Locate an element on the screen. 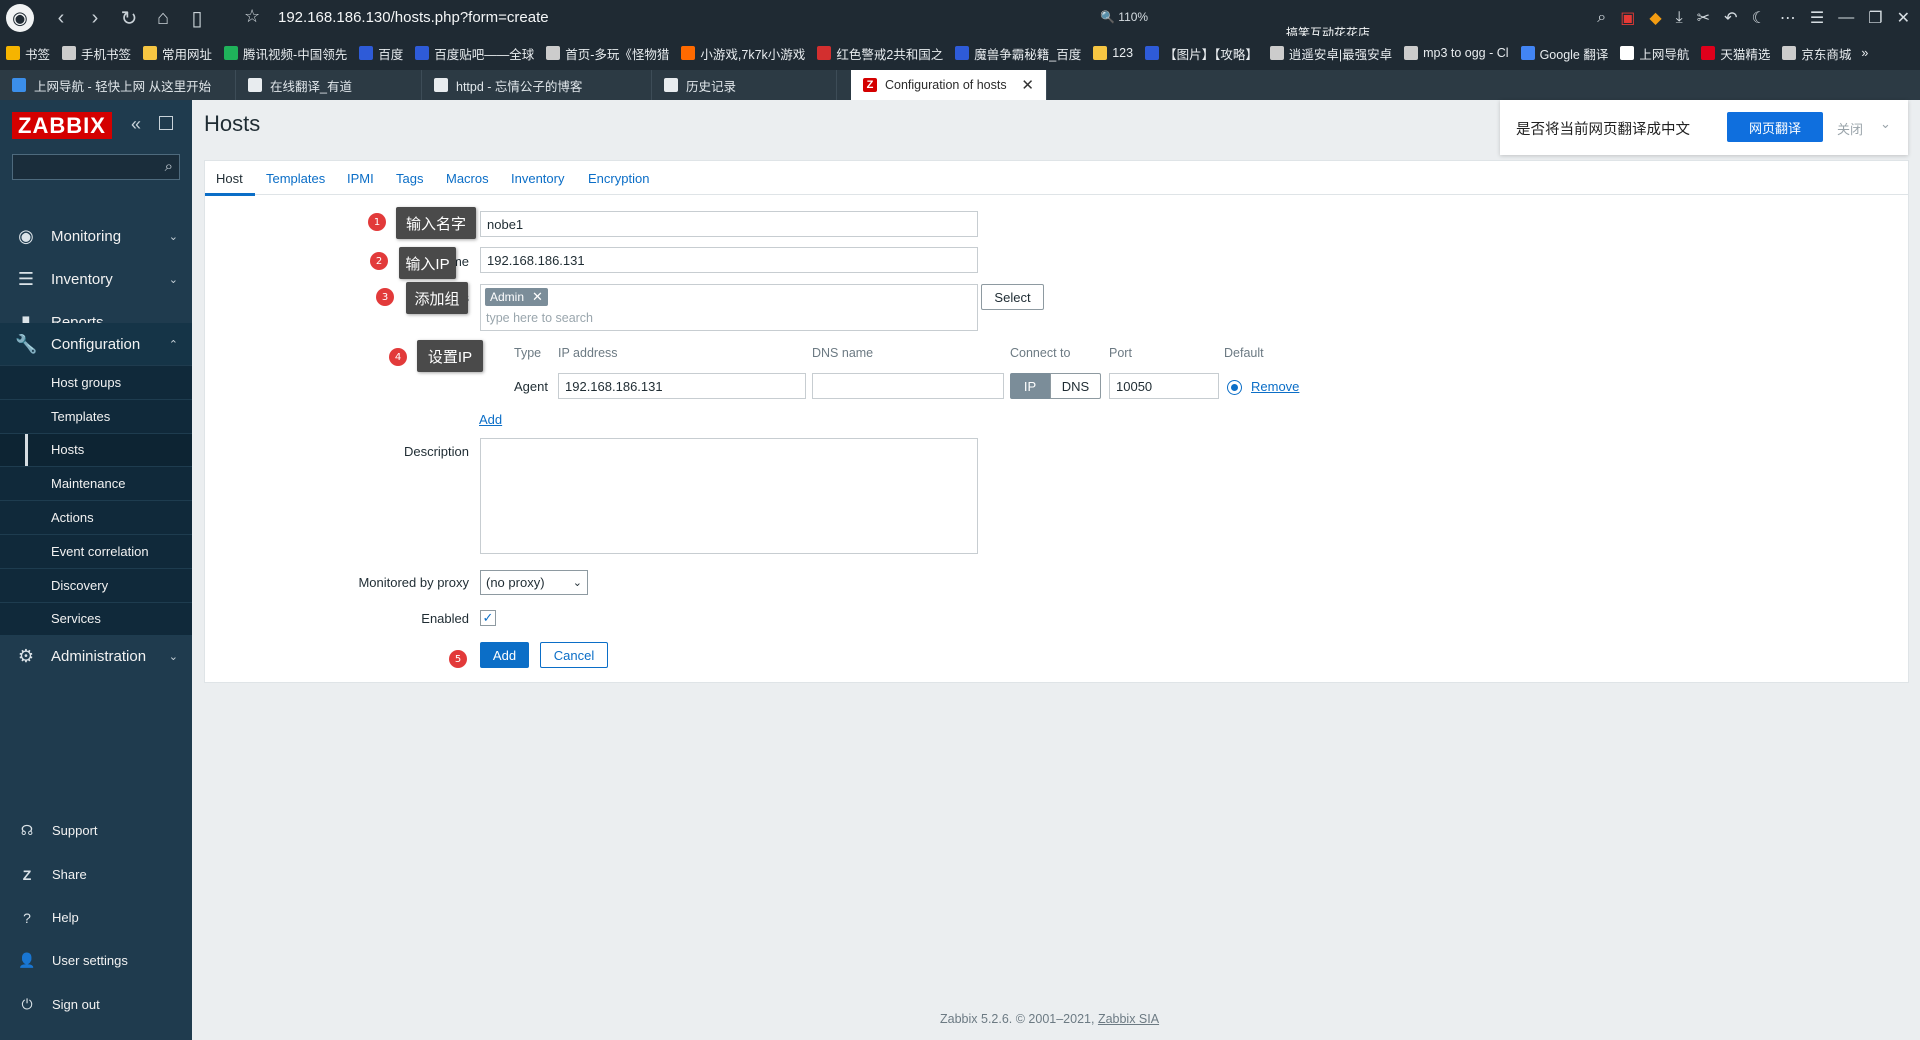 The height and width of the screenshot is (1040, 1920). bookmark-star-icon: ☆ is located at coordinates (252, 16).